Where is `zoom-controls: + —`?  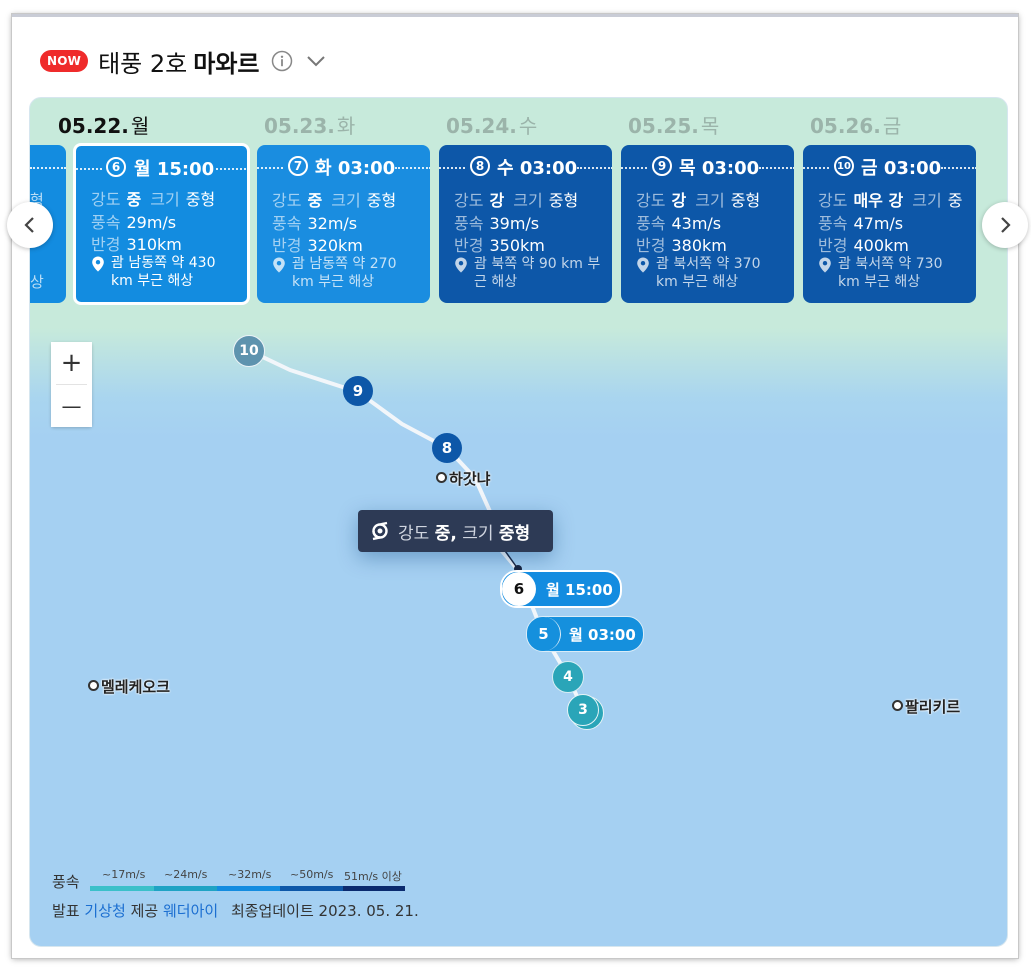
zoom-controls: + — is located at coordinates (71, 384).